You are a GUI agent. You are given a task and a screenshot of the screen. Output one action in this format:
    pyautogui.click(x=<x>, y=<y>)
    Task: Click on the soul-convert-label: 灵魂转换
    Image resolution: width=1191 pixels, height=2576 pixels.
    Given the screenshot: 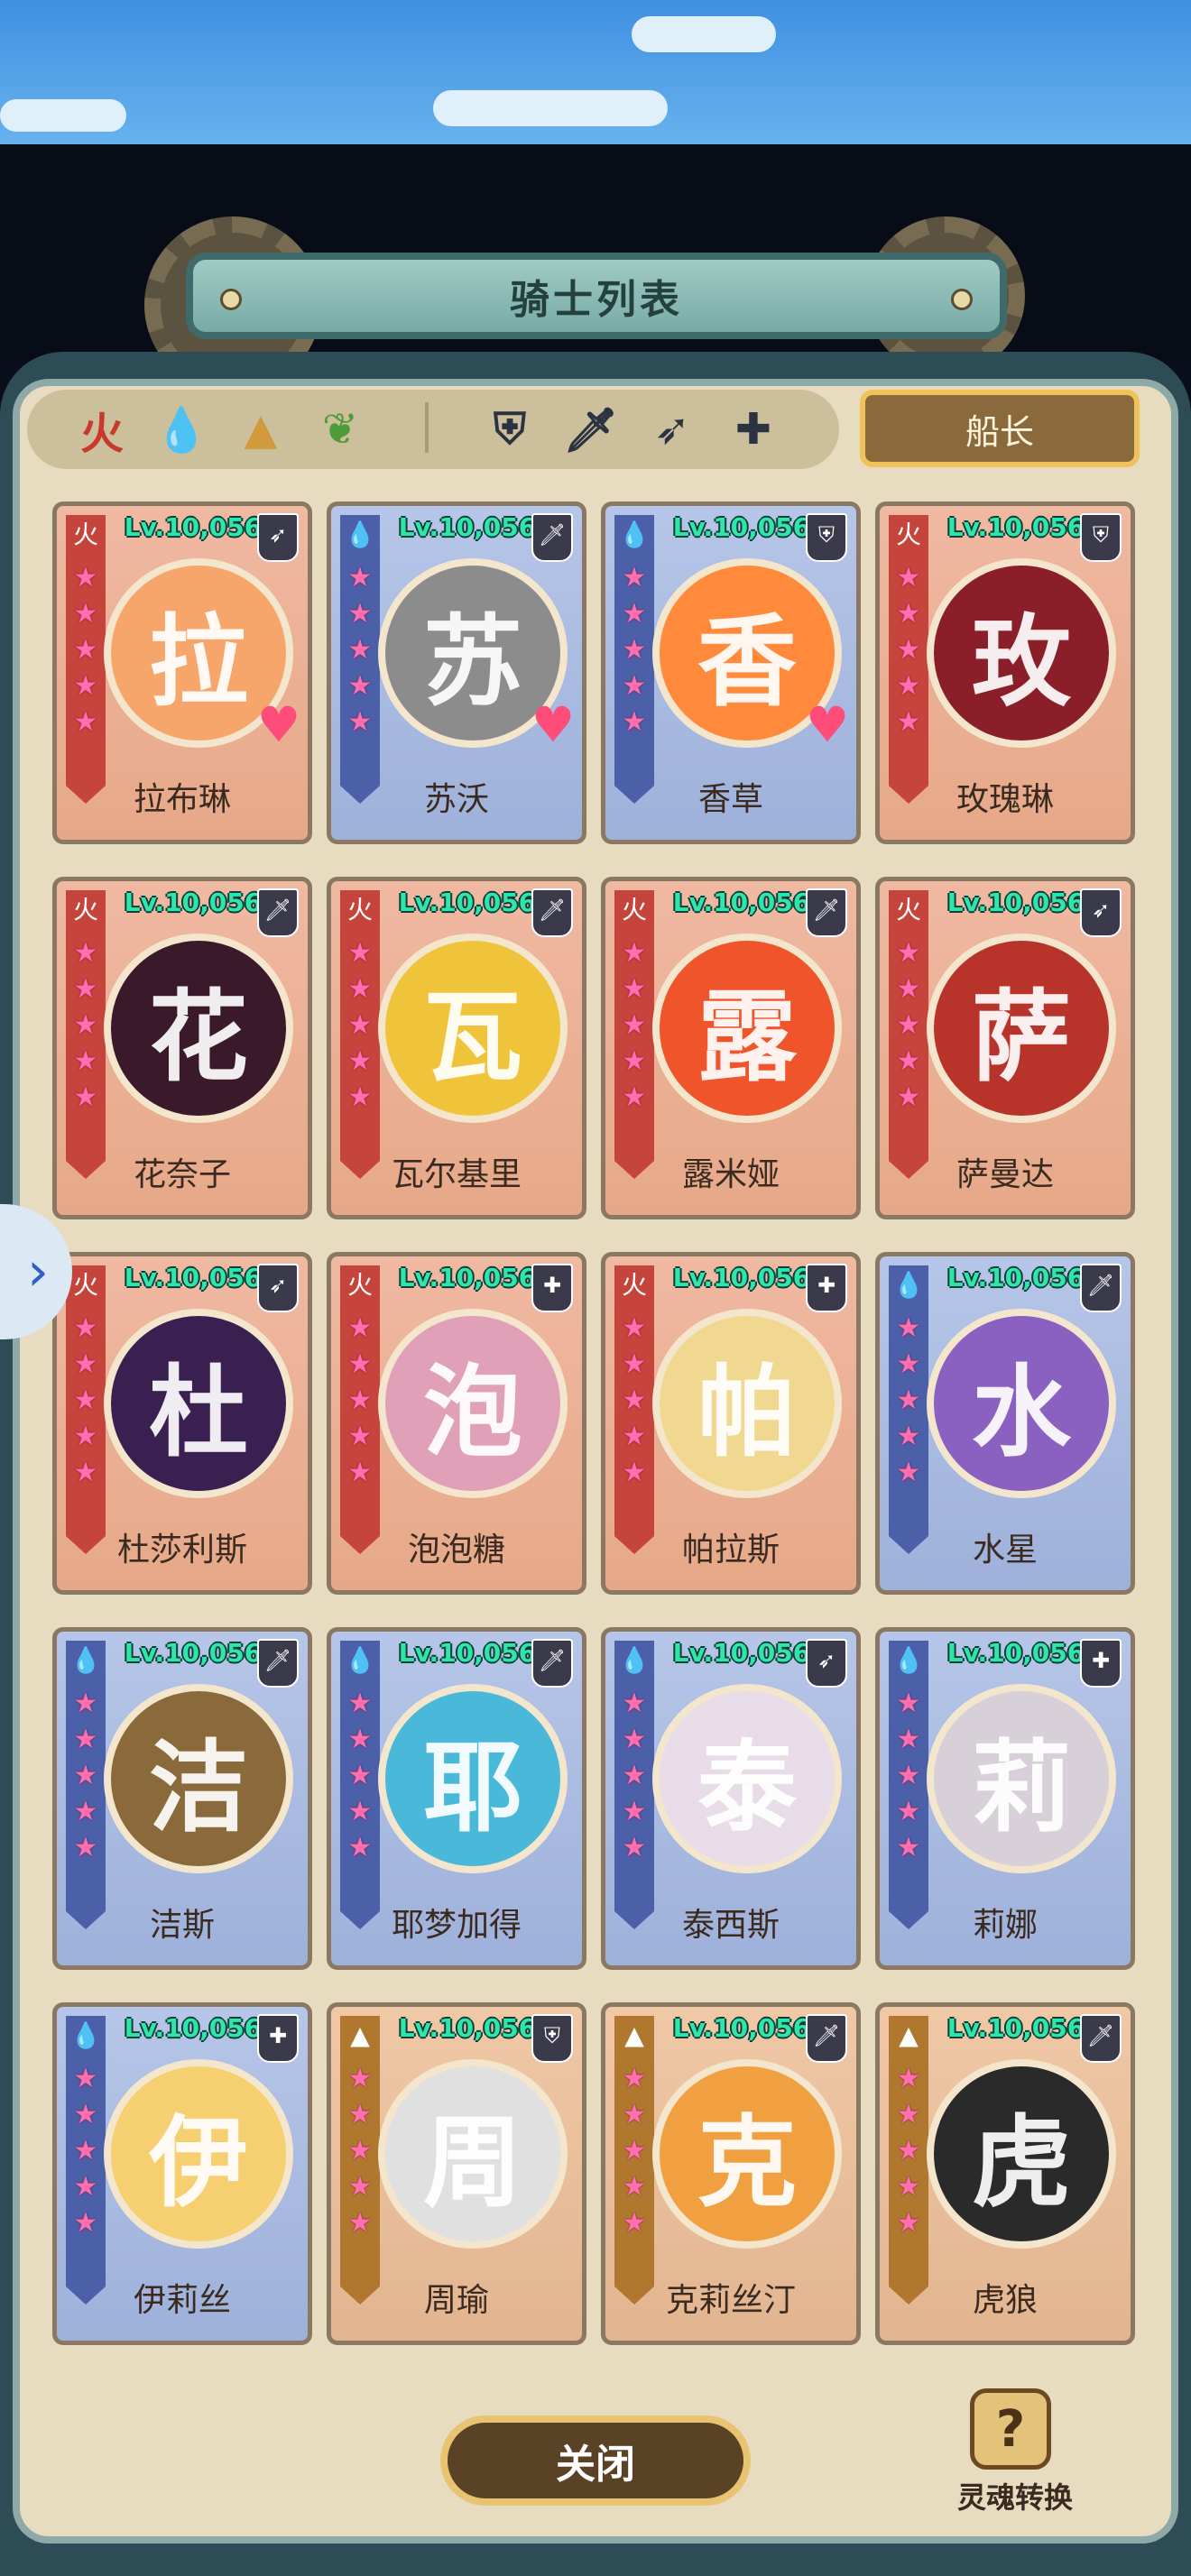 What is the action you would take?
    pyautogui.click(x=1015, y=2495)
    